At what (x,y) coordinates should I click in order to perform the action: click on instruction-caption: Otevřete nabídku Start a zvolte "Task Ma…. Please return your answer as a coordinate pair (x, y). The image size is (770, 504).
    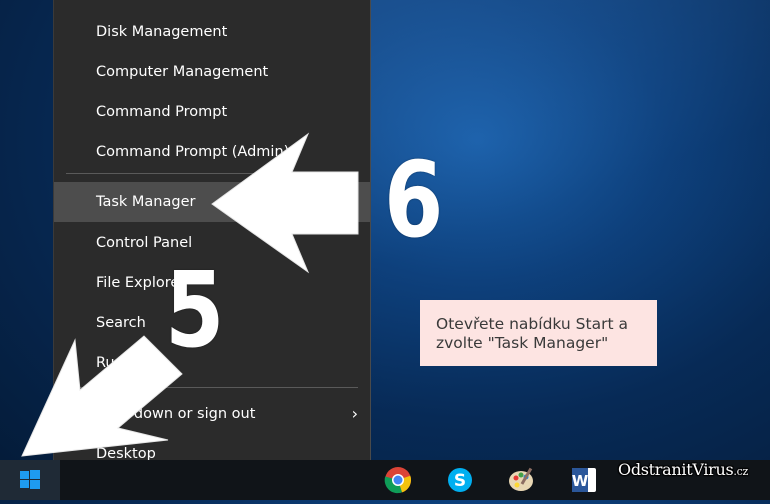
    Looking at the image, I should click on (538, 333).